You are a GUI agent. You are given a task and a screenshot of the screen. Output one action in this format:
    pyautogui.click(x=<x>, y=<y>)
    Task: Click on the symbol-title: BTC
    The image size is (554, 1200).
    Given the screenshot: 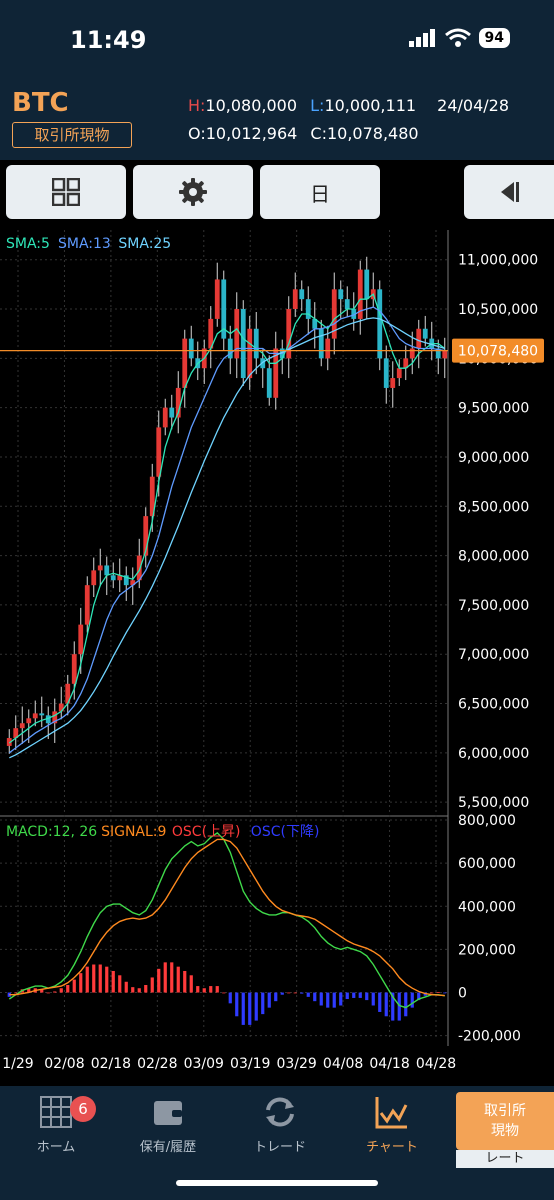 What is the action you would take?
    pyautogui.click(x=40, y=103)
    